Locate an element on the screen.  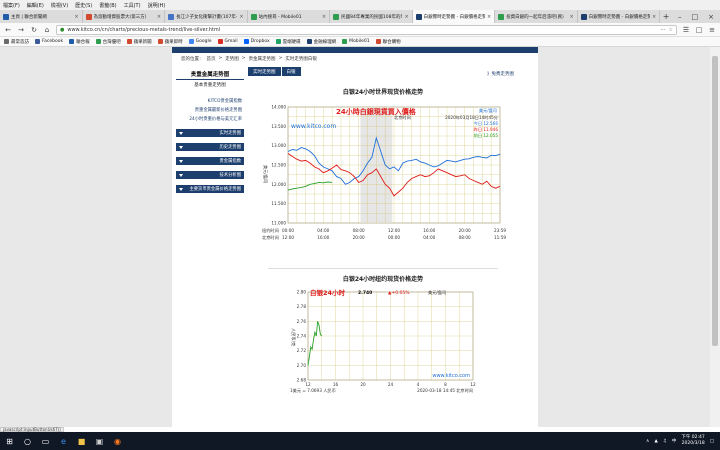
bookmark-item: Mobile01 is located at coordinates (356, 41).